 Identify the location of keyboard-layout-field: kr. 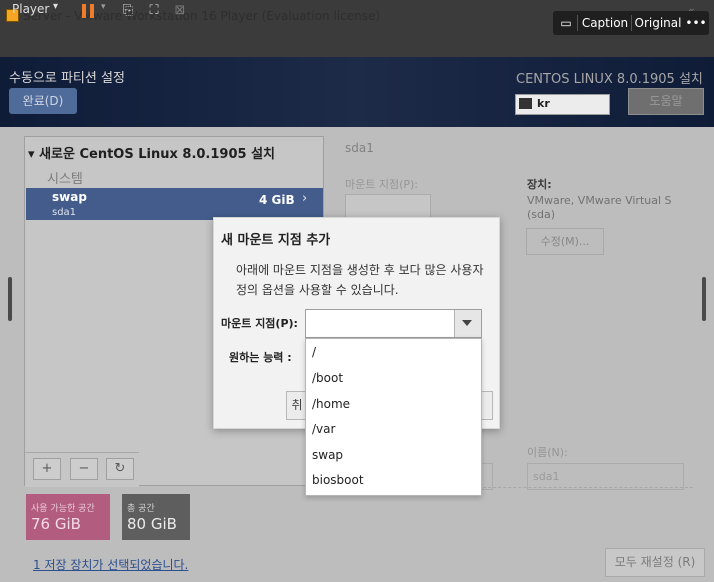
(562, 104).